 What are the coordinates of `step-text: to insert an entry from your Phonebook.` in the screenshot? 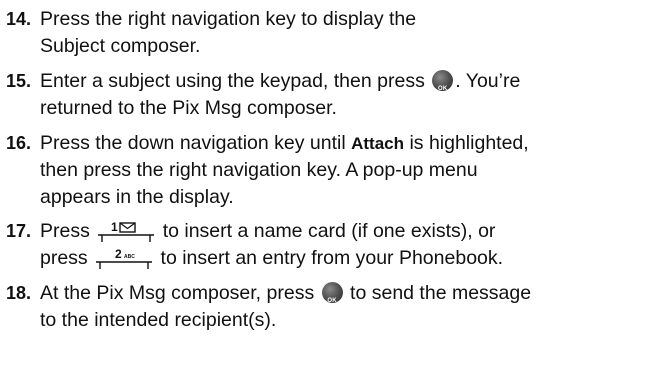 It's located at (332, 258).